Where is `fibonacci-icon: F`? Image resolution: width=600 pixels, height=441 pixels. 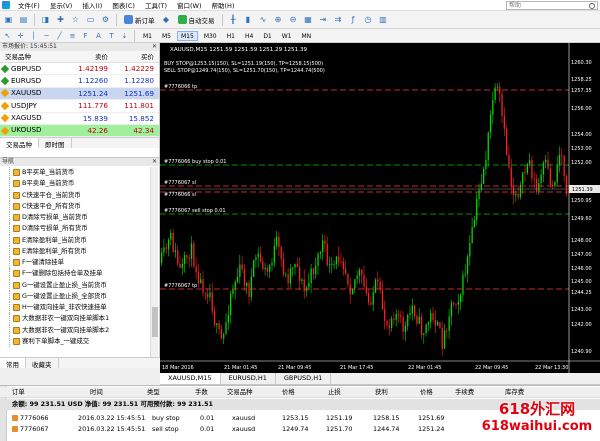
fibonacci-icon: F is located at coordinates (85, 35).